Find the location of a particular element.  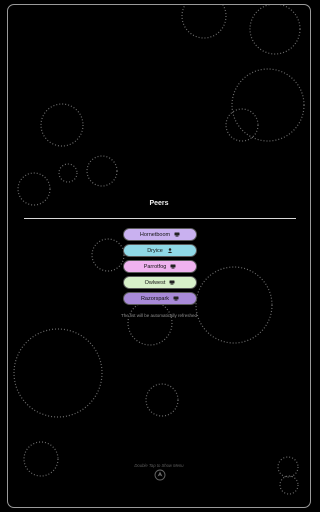

peer-item-dryice: Dryice is located at coordinates (160, 250).